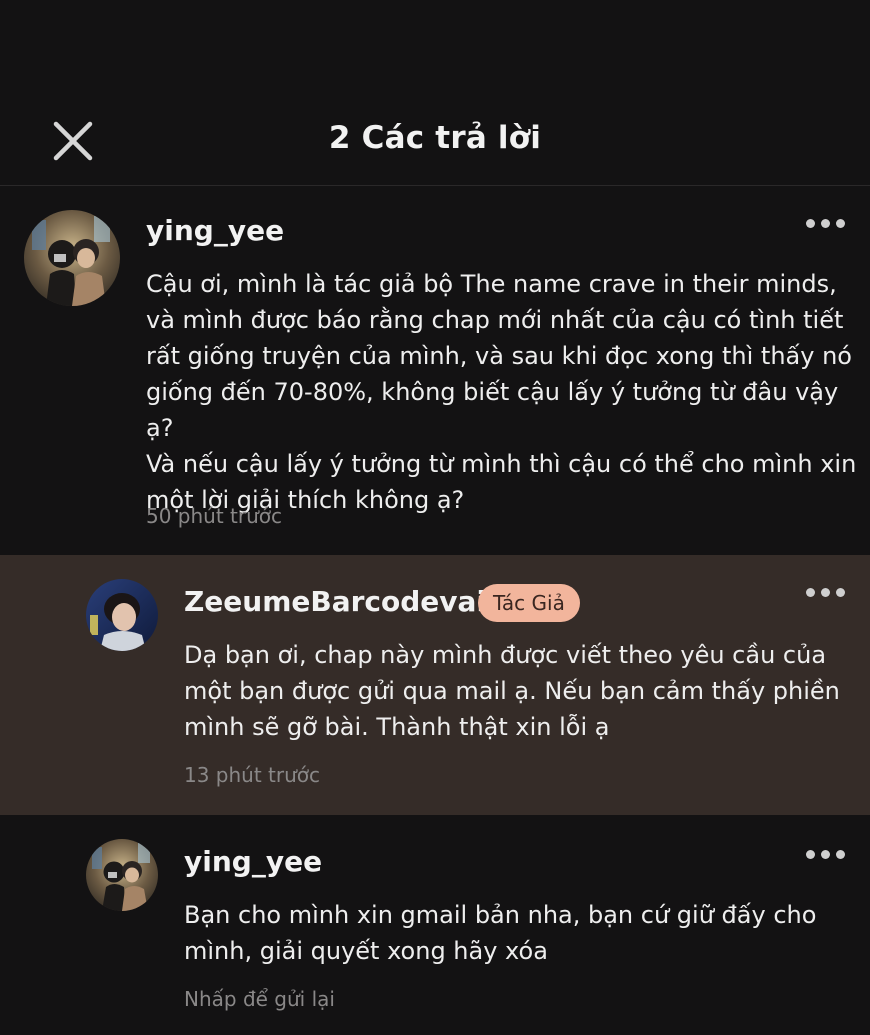  I want to click on username: ZeeumeBarcodevaiii, so click(344, 601).